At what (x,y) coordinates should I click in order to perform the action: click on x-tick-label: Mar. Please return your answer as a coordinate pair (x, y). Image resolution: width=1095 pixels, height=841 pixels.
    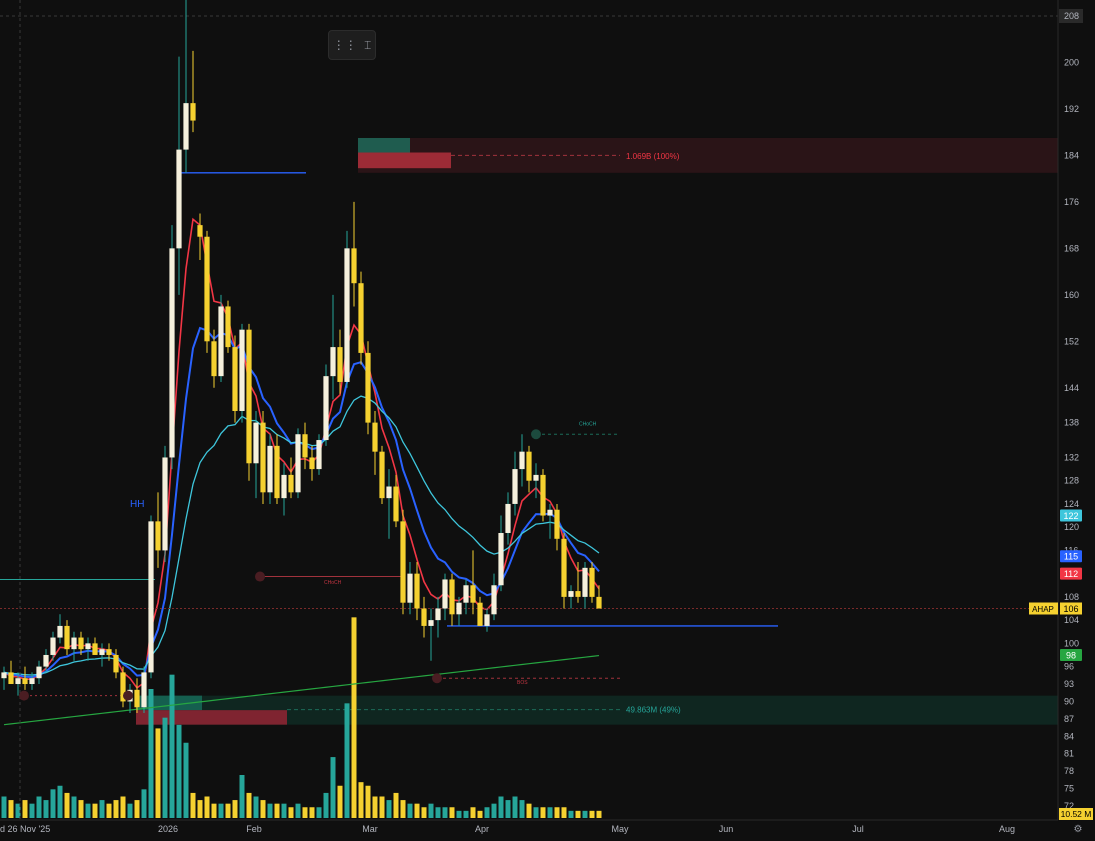
    Looking at the image, I should click on (370, 829).